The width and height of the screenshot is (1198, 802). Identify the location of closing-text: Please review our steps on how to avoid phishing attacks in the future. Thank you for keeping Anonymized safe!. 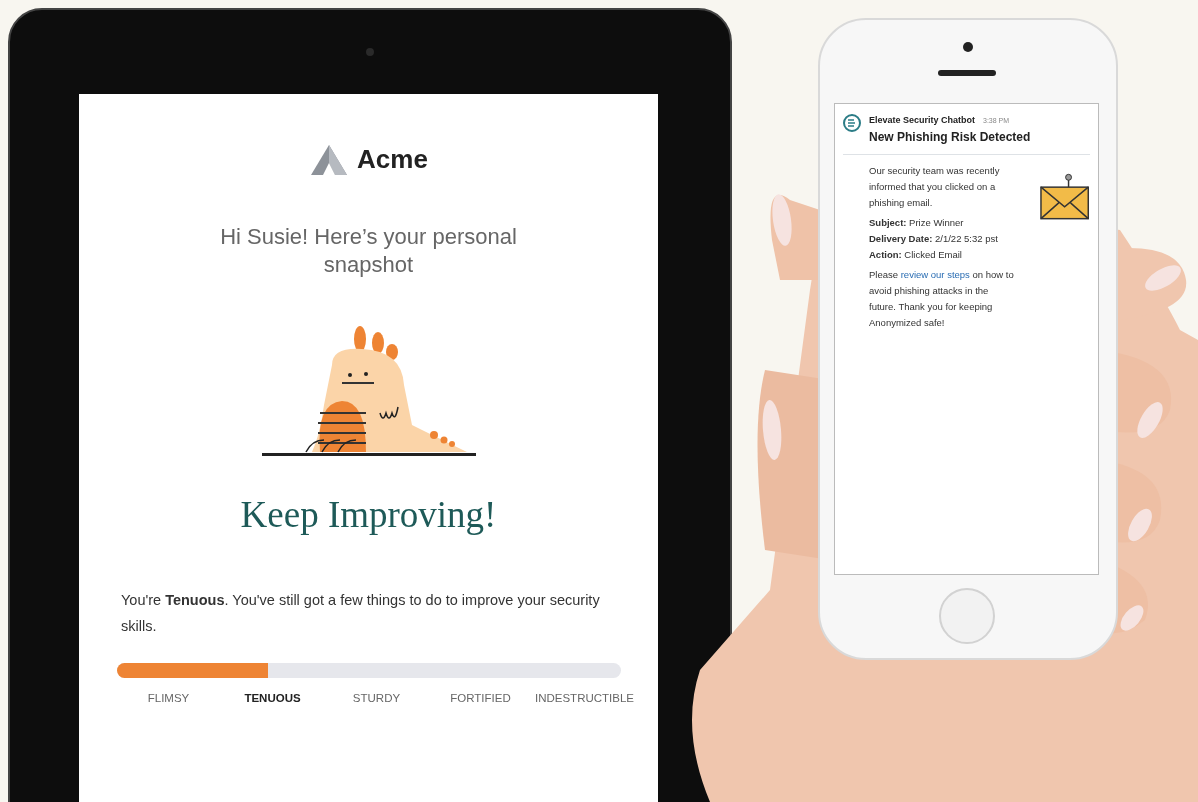
(942, 298).